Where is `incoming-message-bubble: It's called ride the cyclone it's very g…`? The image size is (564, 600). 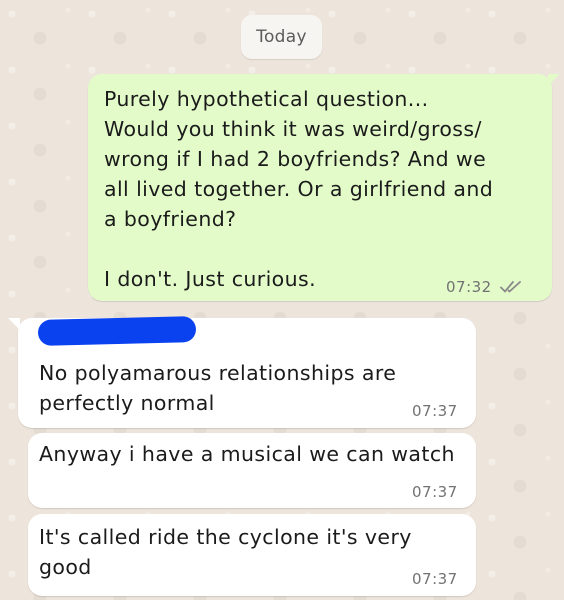
incoming-message-bubble: It's called ride the cyclone it's very g… is located at coordinates (252, 555).